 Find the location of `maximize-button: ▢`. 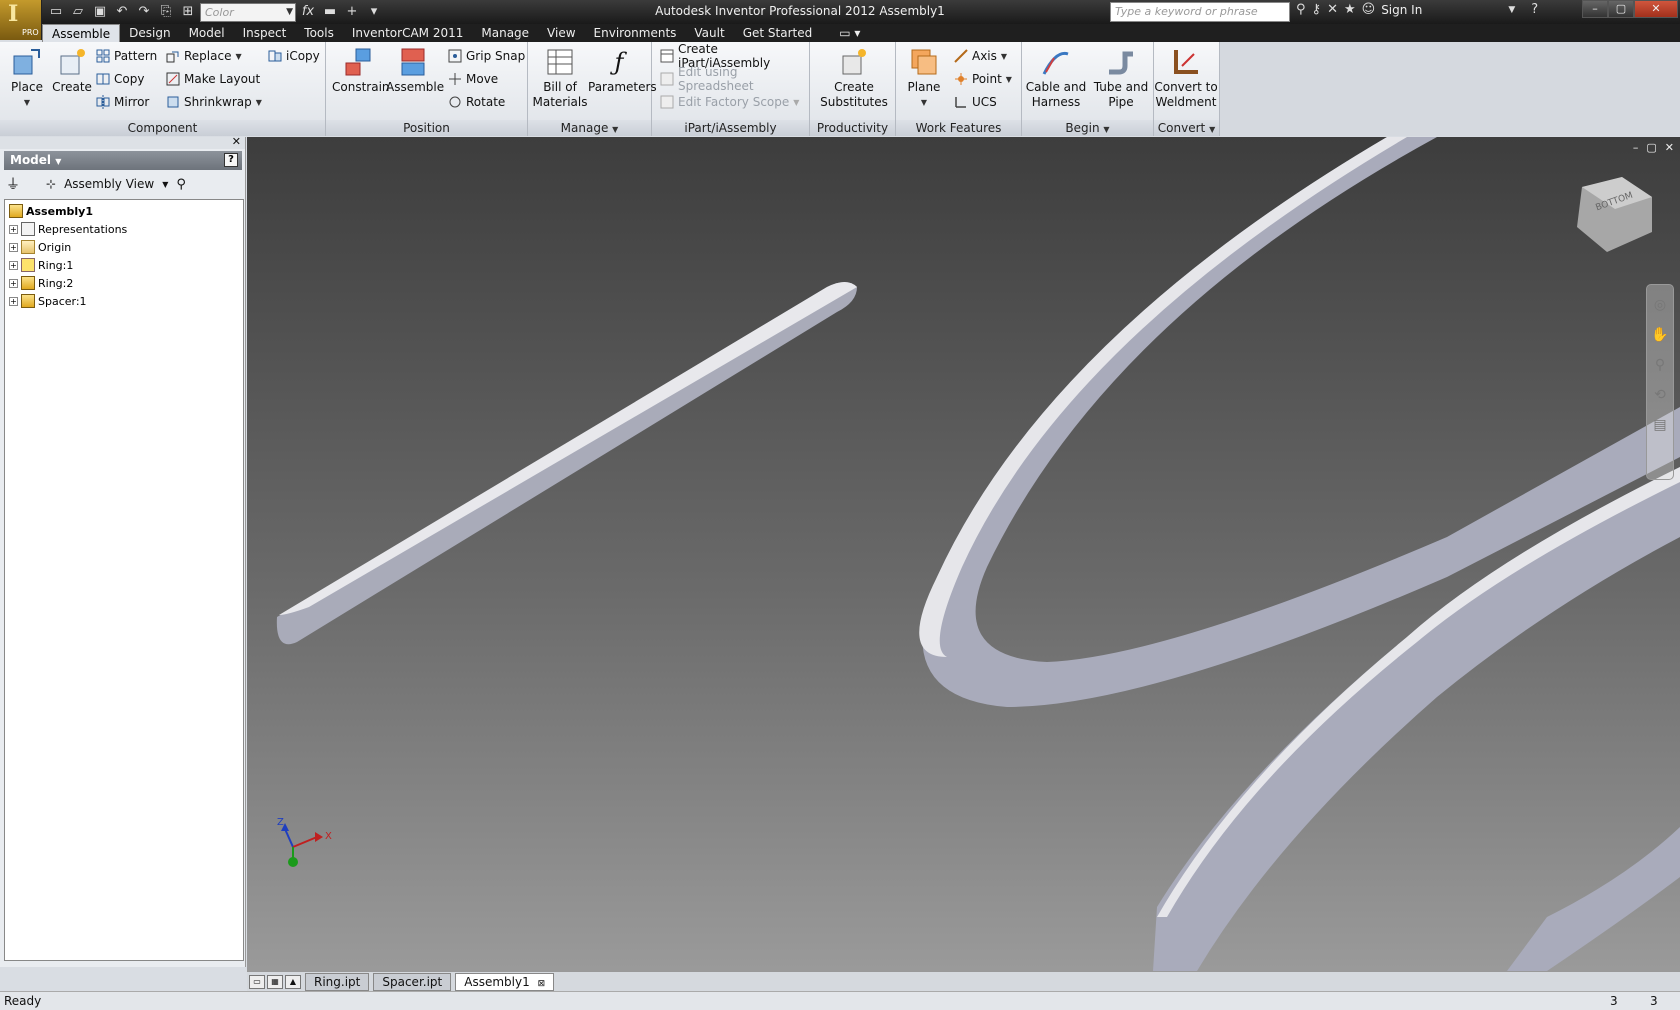

maximize-button: ▢ is located at coordinates (1621, 9).